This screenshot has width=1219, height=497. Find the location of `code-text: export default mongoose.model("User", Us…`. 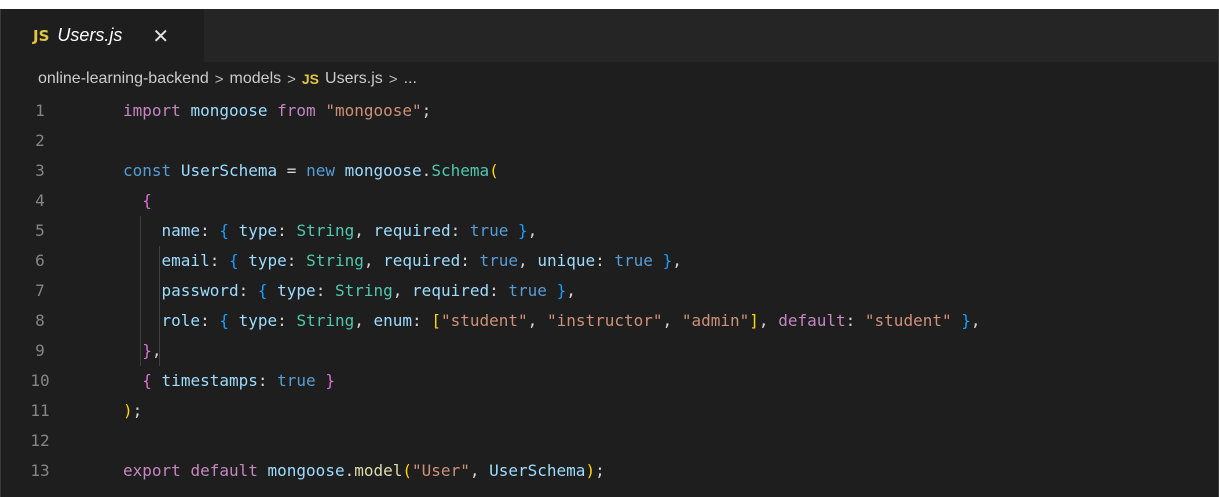

code-text: export default mongoose.model("User", Us… is located at coordinates (364, 470).